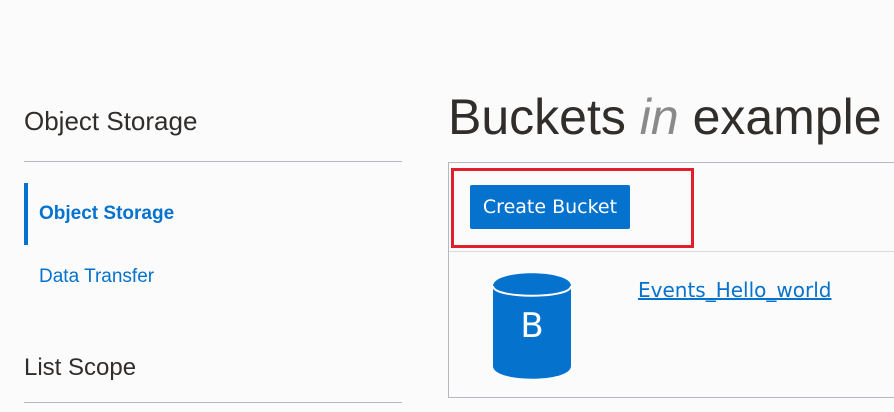  I want to click on bucket-icon-letter: B, so click(532, 326).